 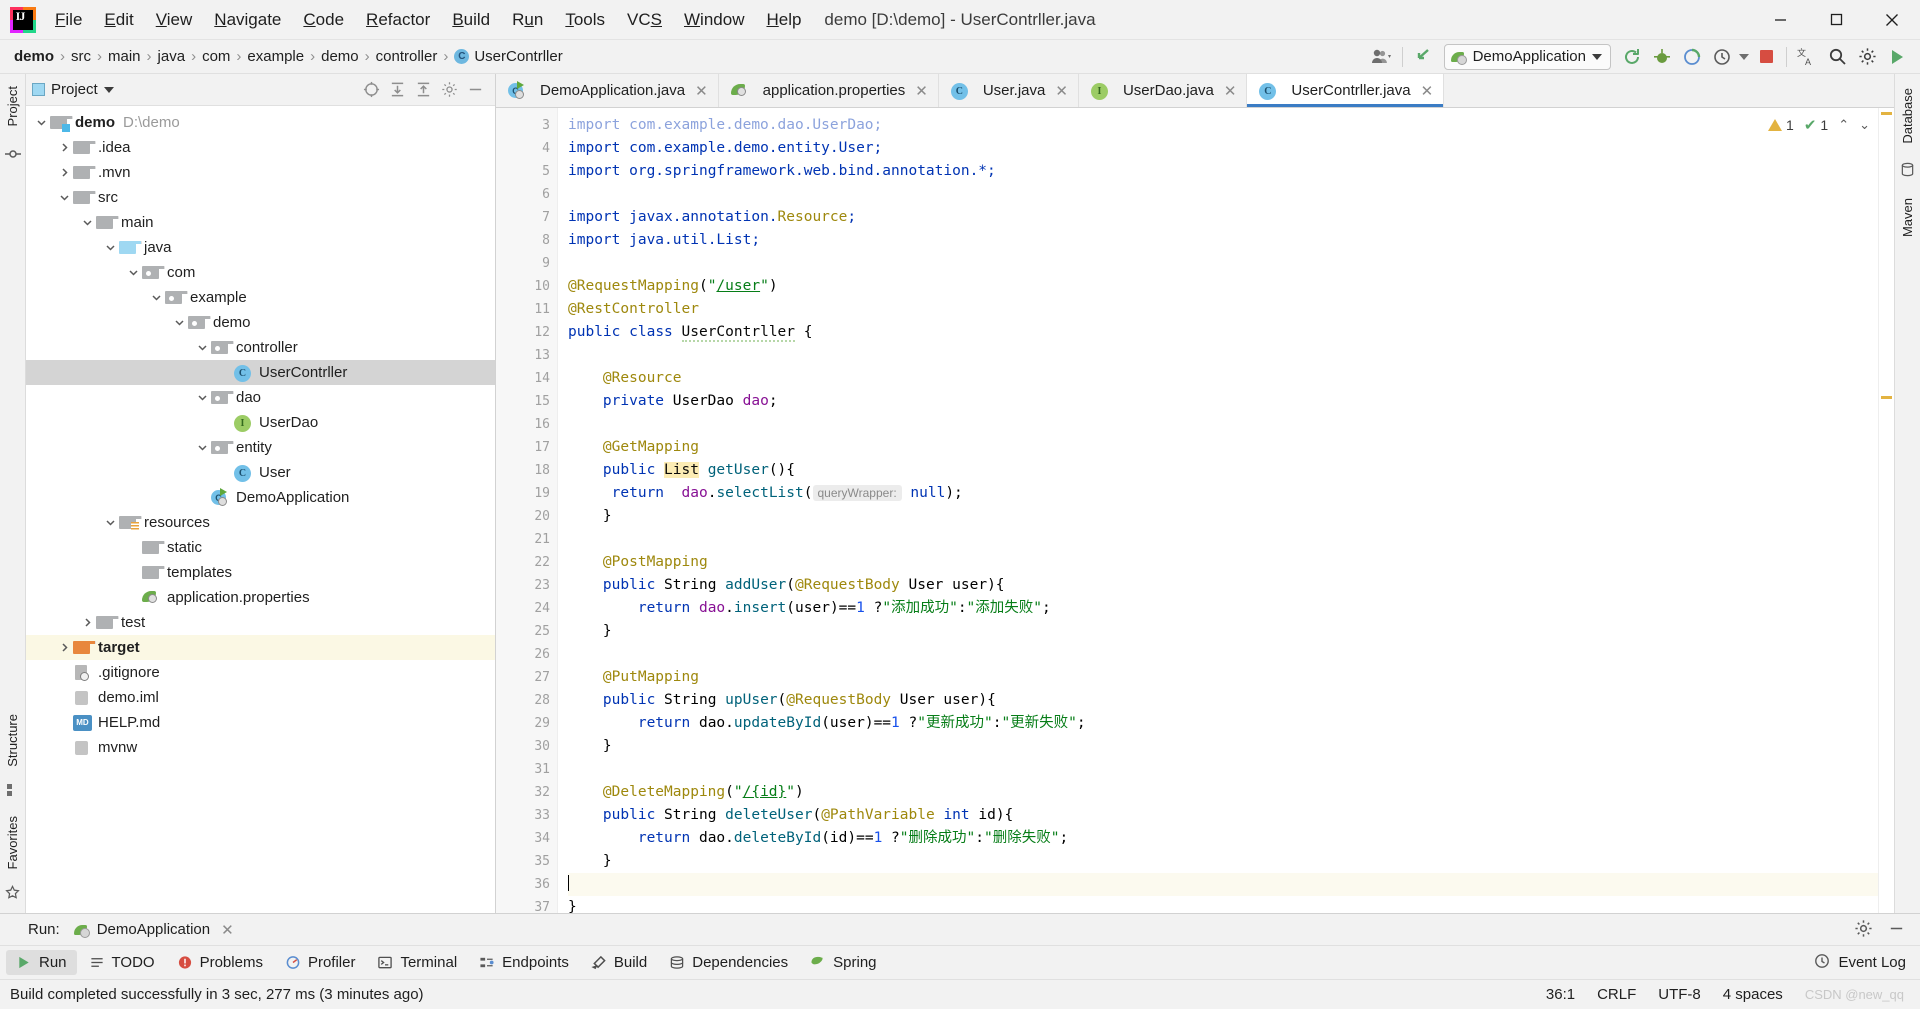 What do you see at coordinates (526, 884) in the screenshot?
I see `line-number: 36` at bounding box center [526, 884].